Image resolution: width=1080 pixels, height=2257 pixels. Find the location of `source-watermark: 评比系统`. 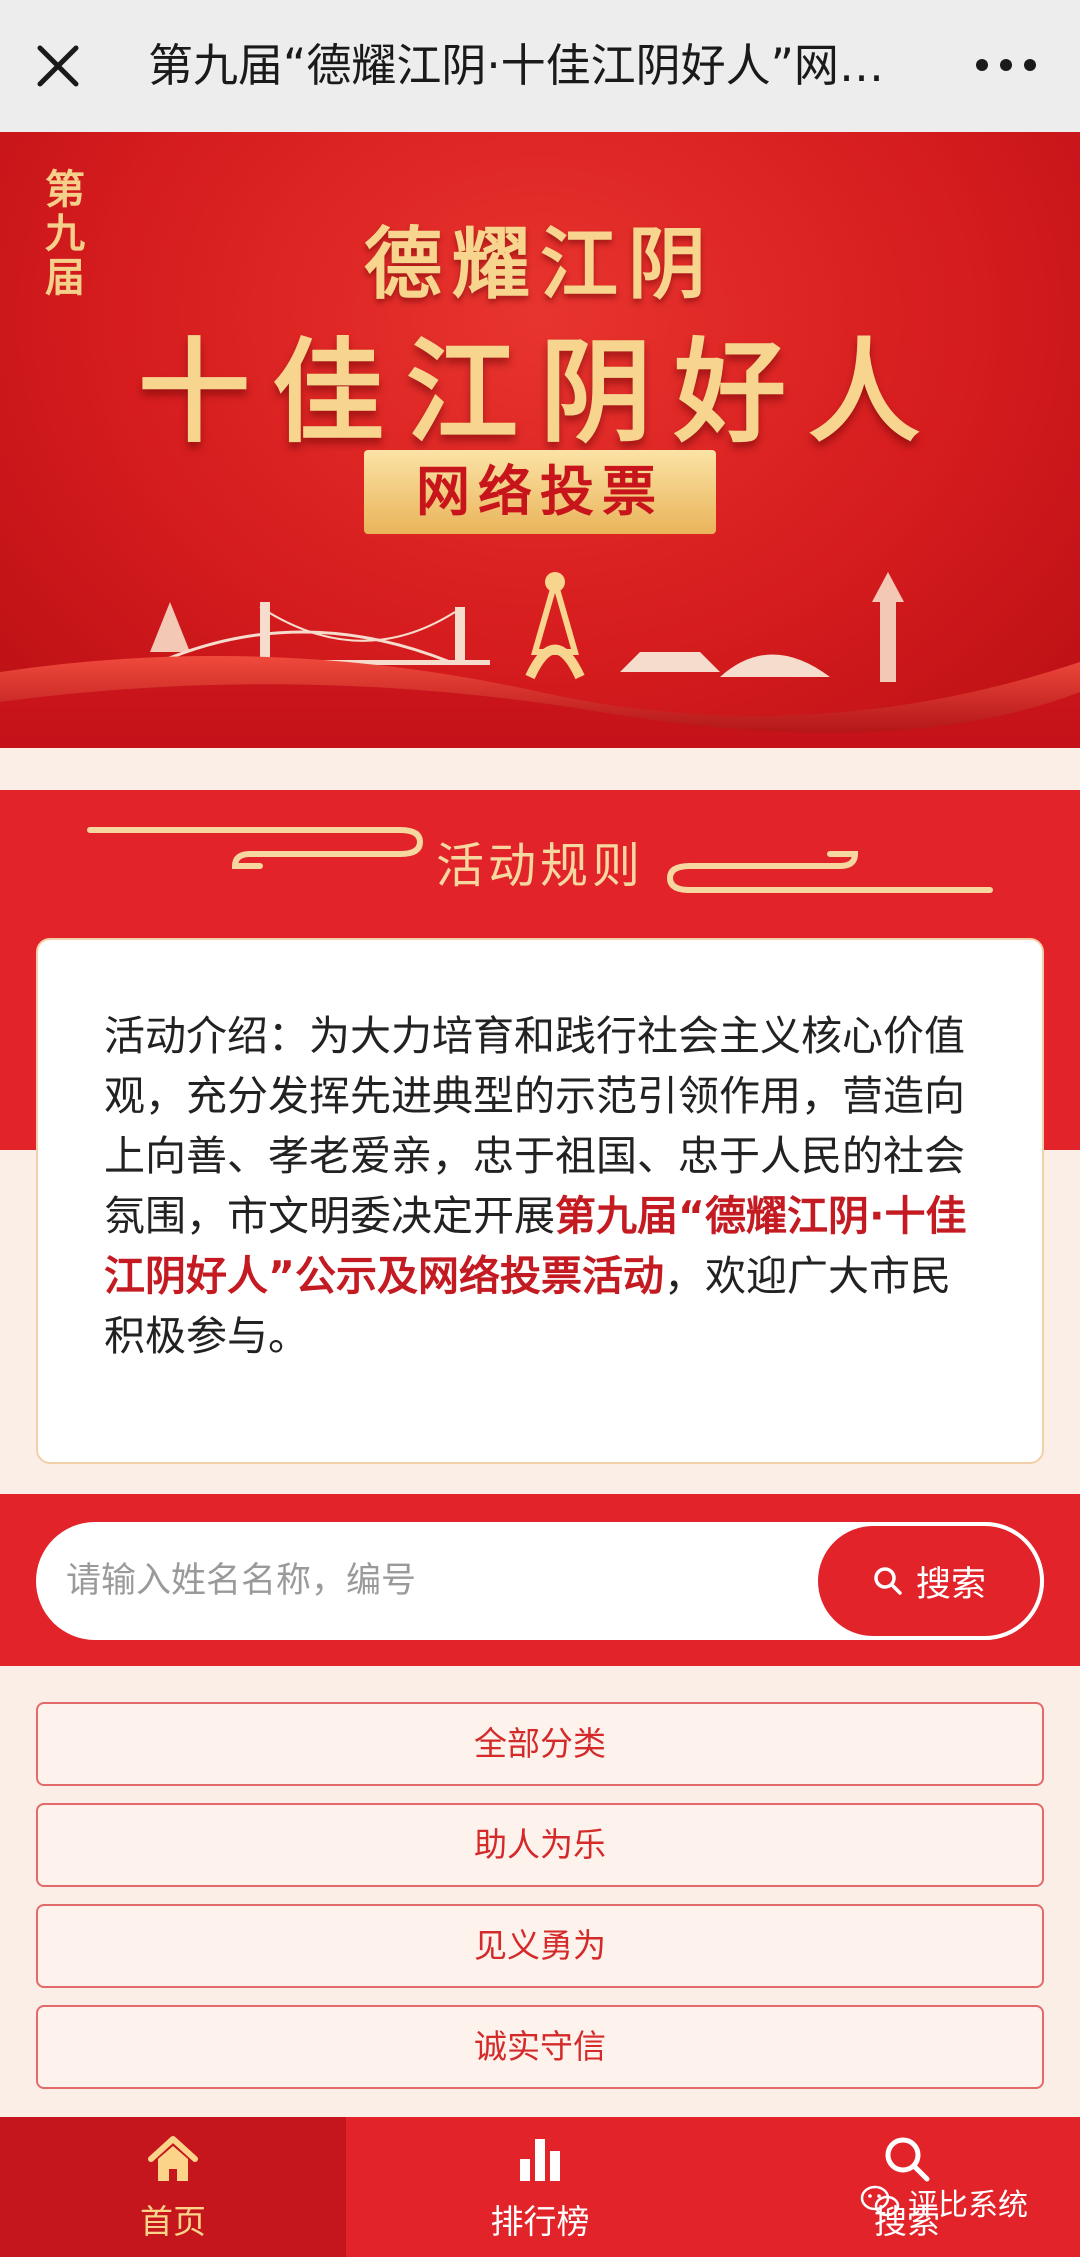

source-watermark: 评比系统 is located at coordinates (944, 2202).